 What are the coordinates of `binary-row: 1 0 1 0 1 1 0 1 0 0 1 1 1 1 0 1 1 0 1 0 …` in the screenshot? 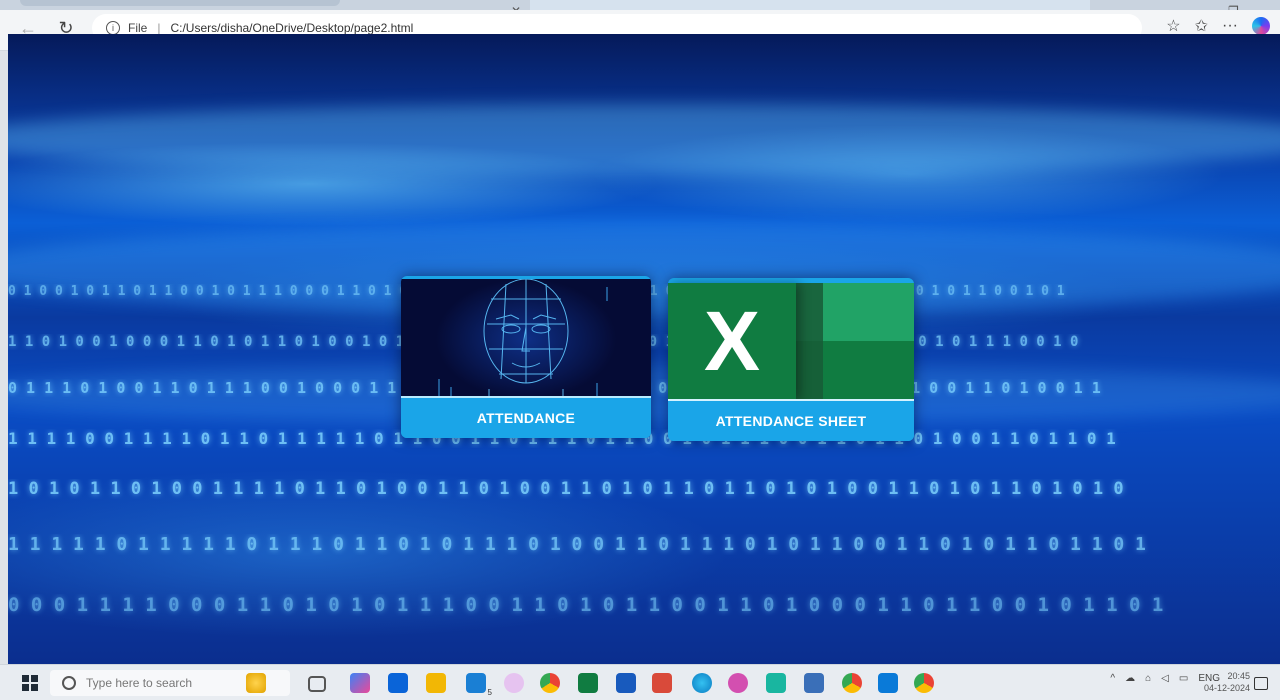 It's located at (566, 489).